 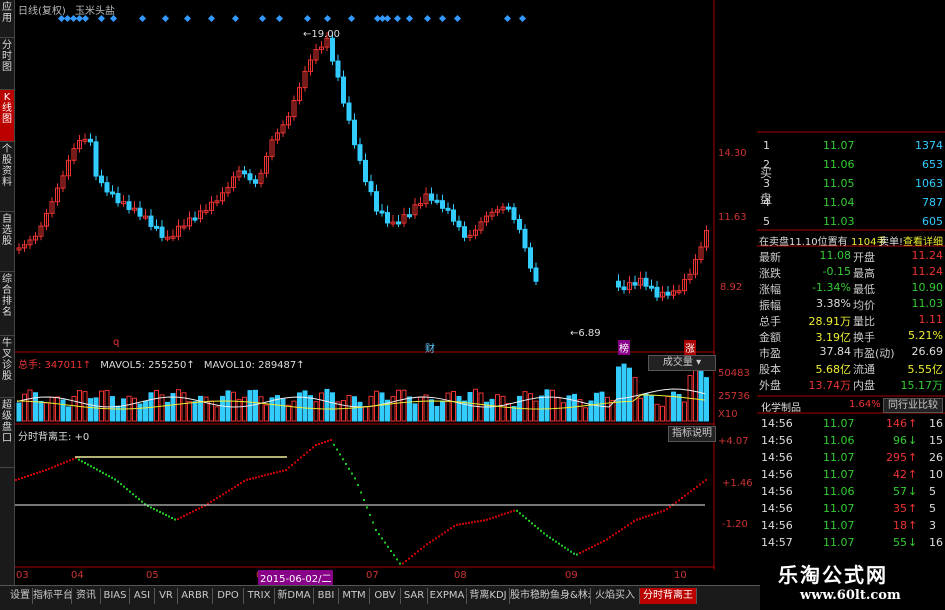 What do you see at coordinates (55, 365) in the screenshot?
I see `volume-total: 总手: 347011↑` at bounding box center [55, 365].